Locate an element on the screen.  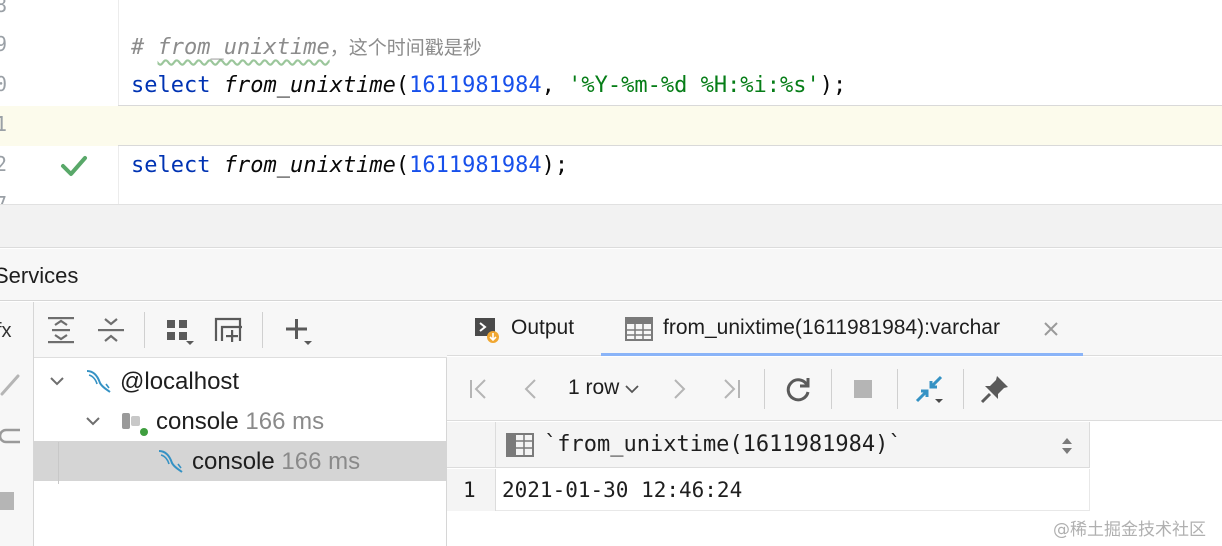
editor-line: 9 # from_unixtime，这个时间戳是秒 is located at coordinates (611, 46).